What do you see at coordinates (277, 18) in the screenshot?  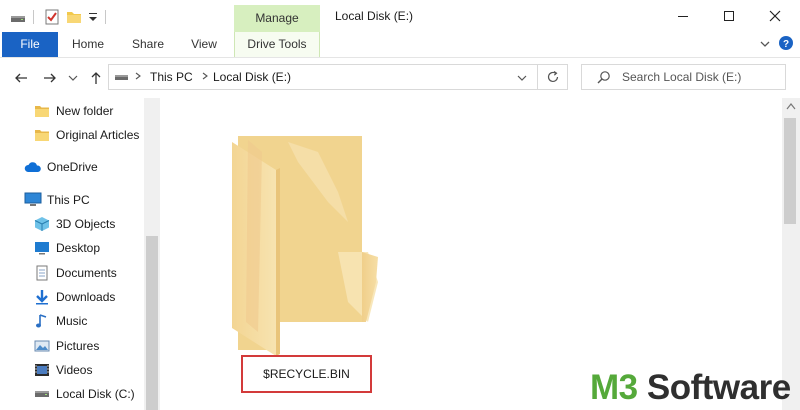 I see `manage-context-tab: Manage` at bounding box center [277, 18].